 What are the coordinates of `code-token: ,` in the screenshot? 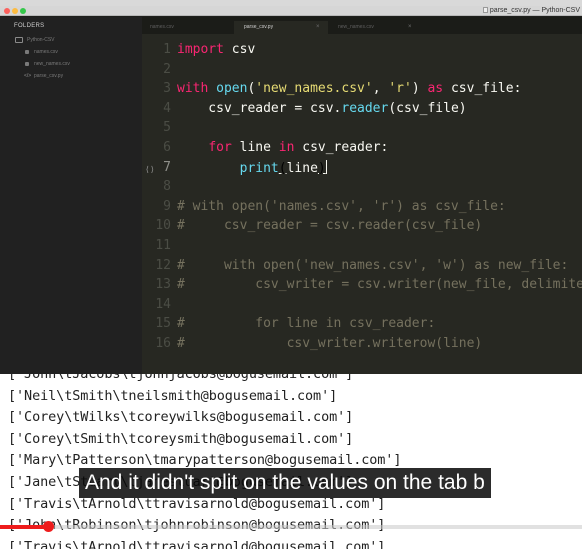 It's located at (380, 89).